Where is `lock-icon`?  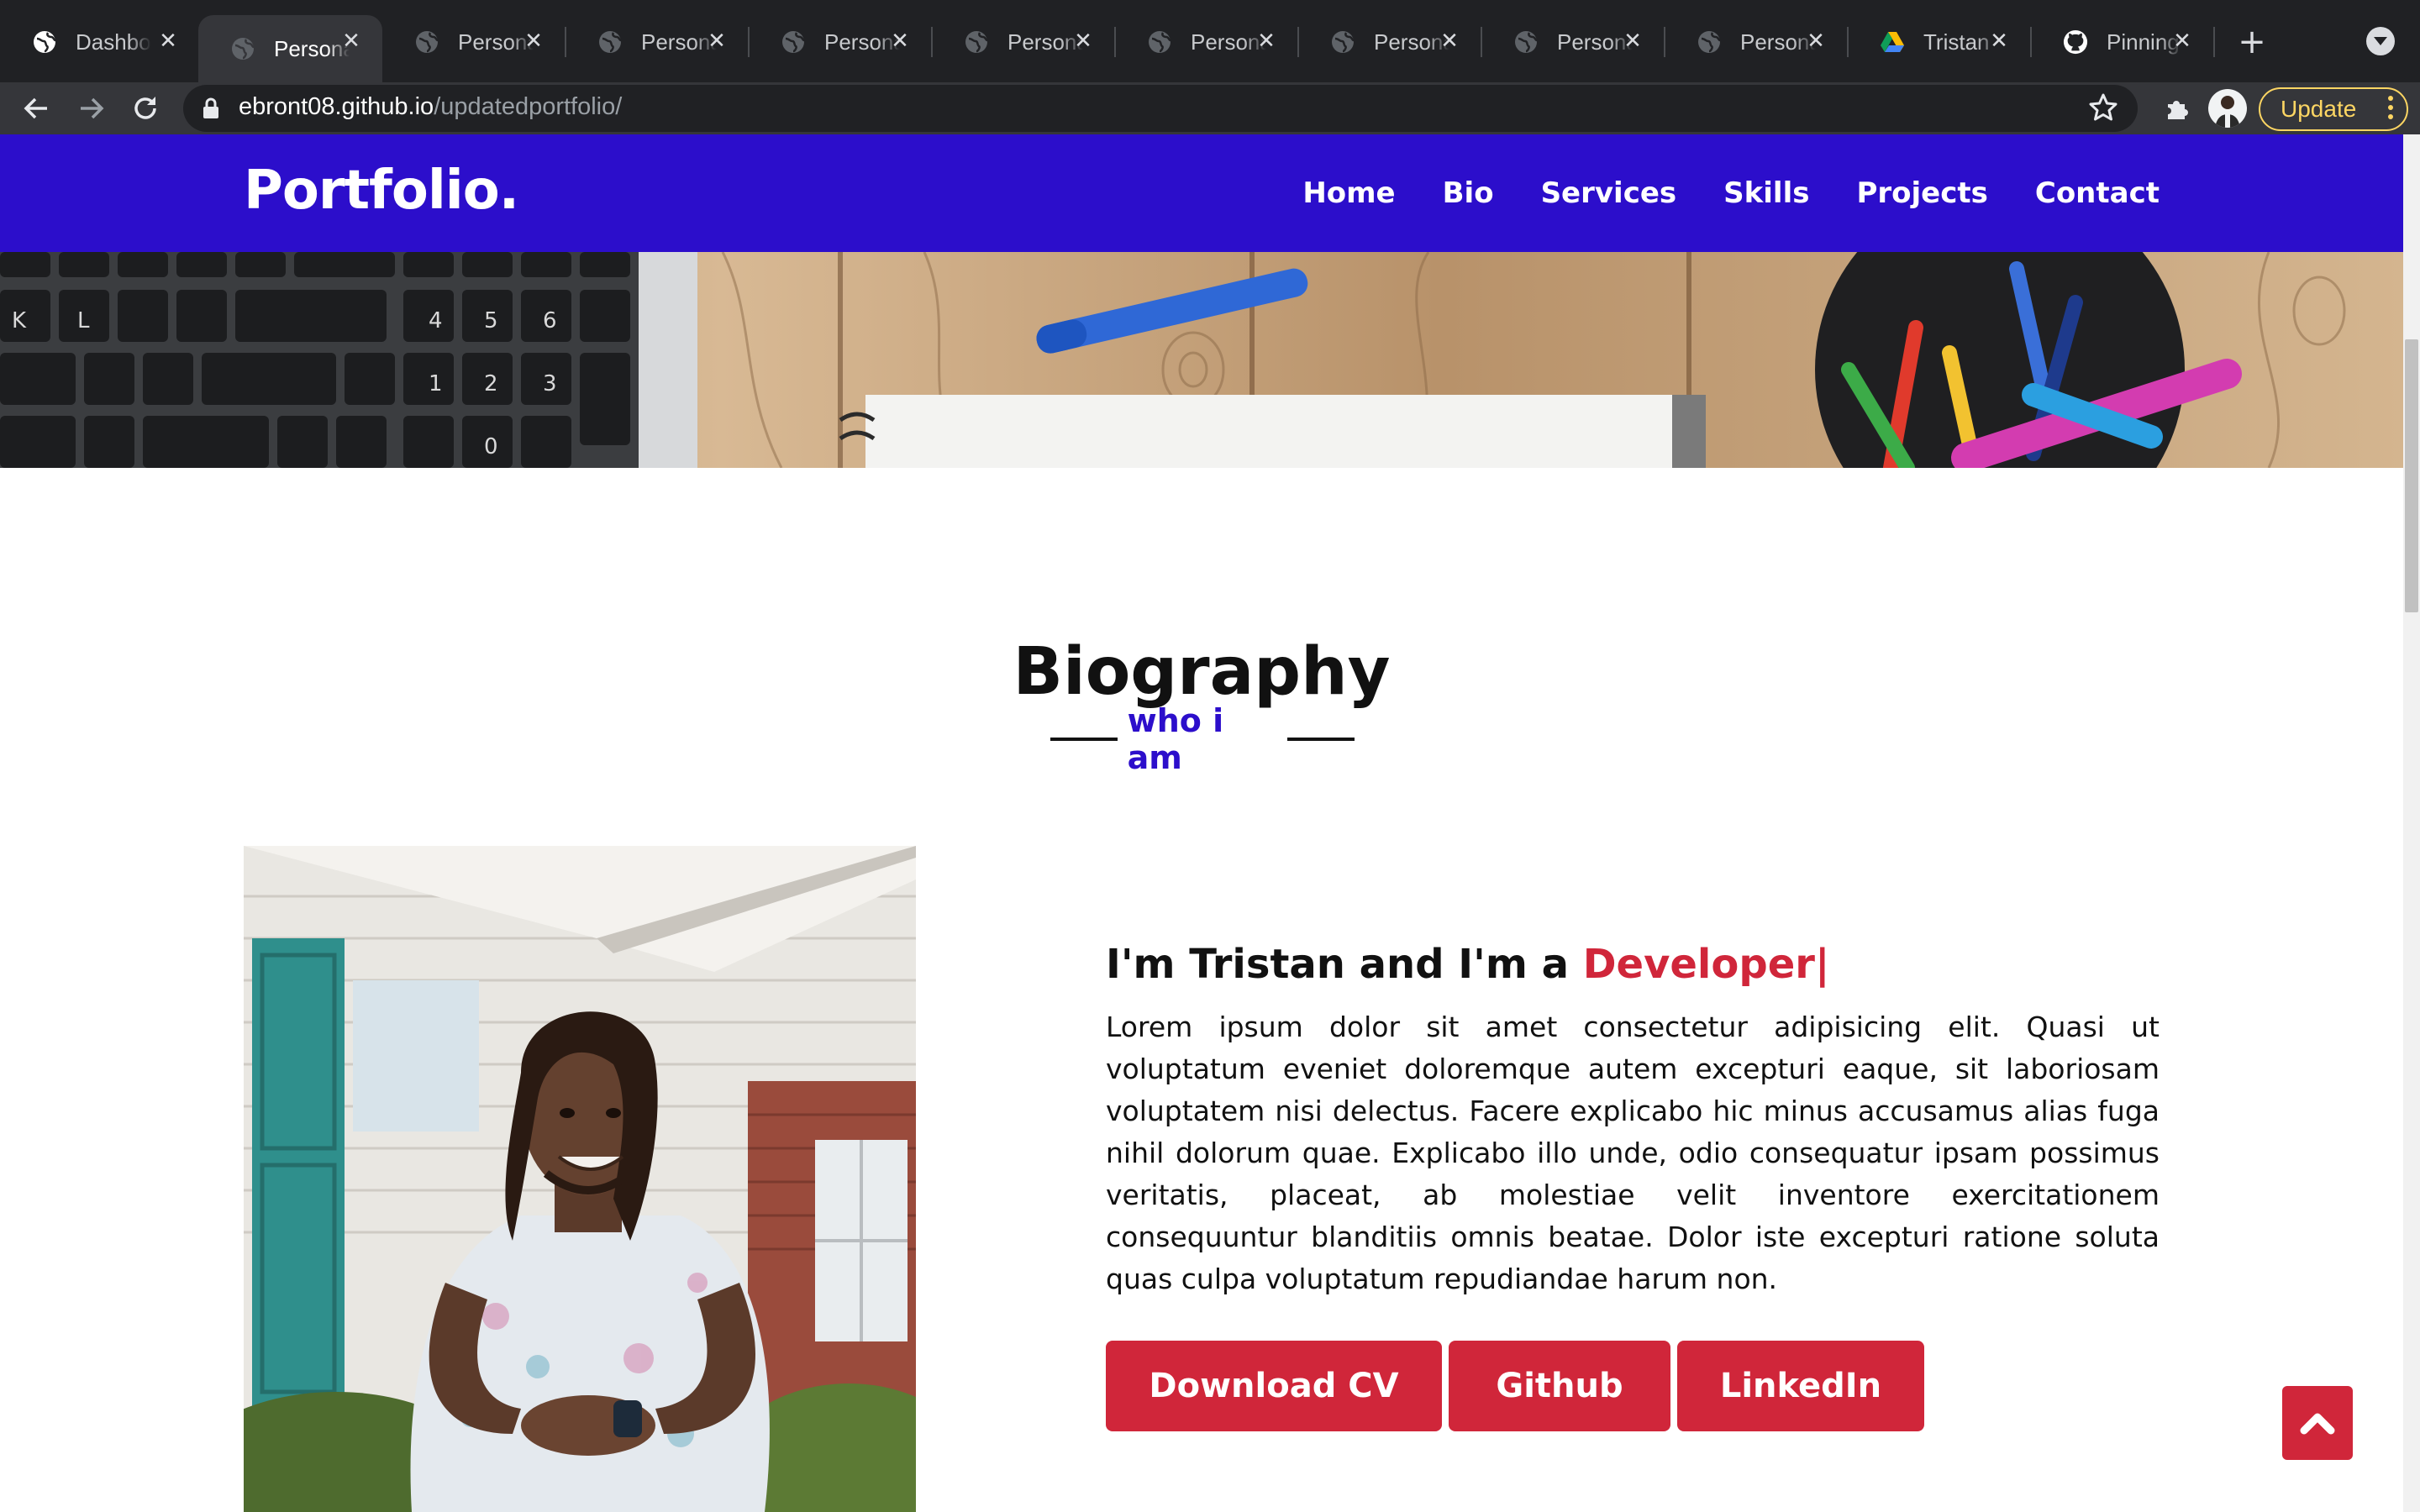 lock-icon is located at coordinates (211, 110).